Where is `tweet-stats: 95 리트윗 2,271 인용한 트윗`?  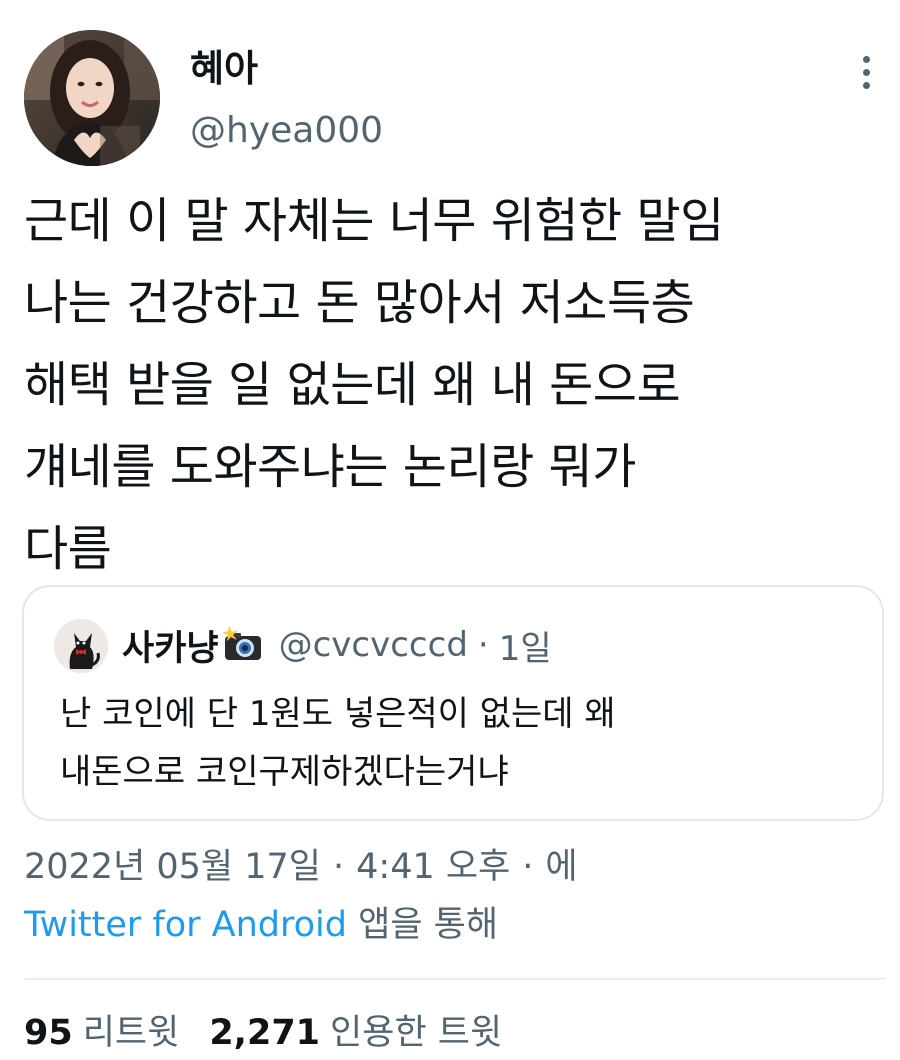 tweet-stats: 95 리트윗 2,271 인용한 트윗 is located at coordinates (263, 1033).